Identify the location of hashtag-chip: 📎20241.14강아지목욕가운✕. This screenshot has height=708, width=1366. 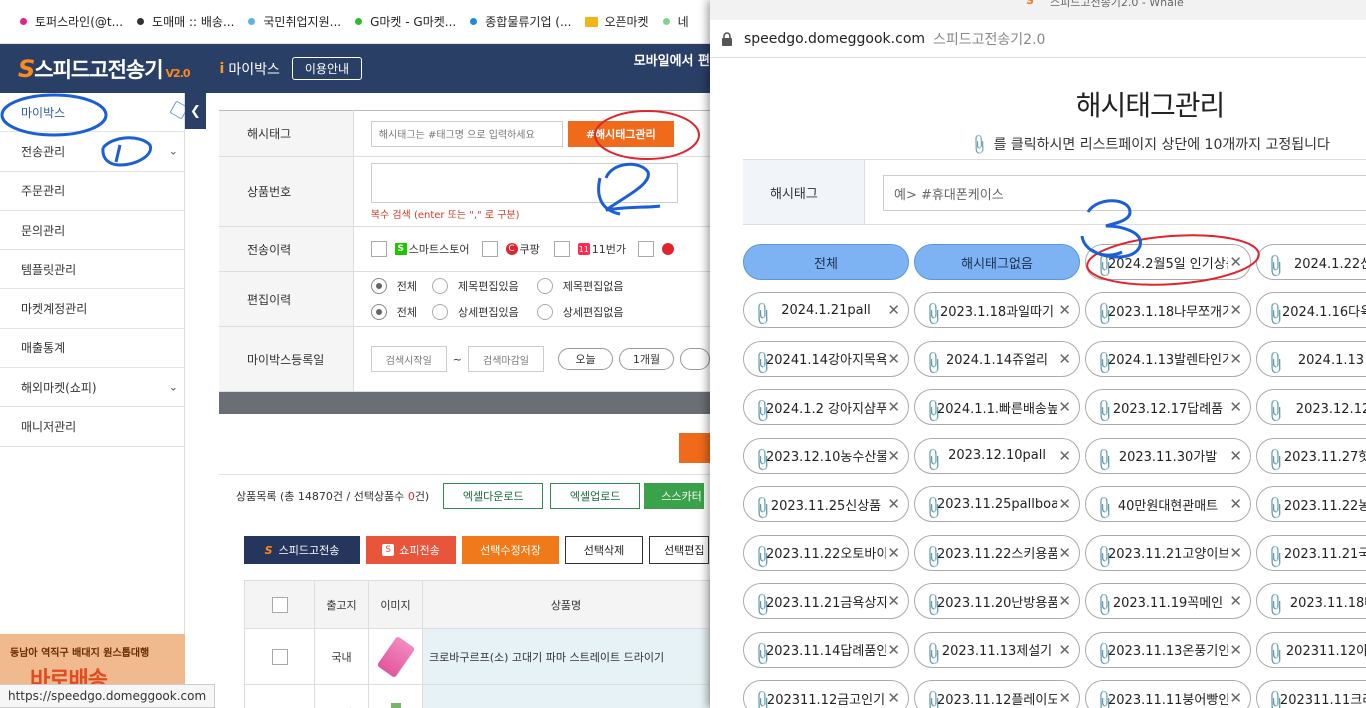
(826, 358).